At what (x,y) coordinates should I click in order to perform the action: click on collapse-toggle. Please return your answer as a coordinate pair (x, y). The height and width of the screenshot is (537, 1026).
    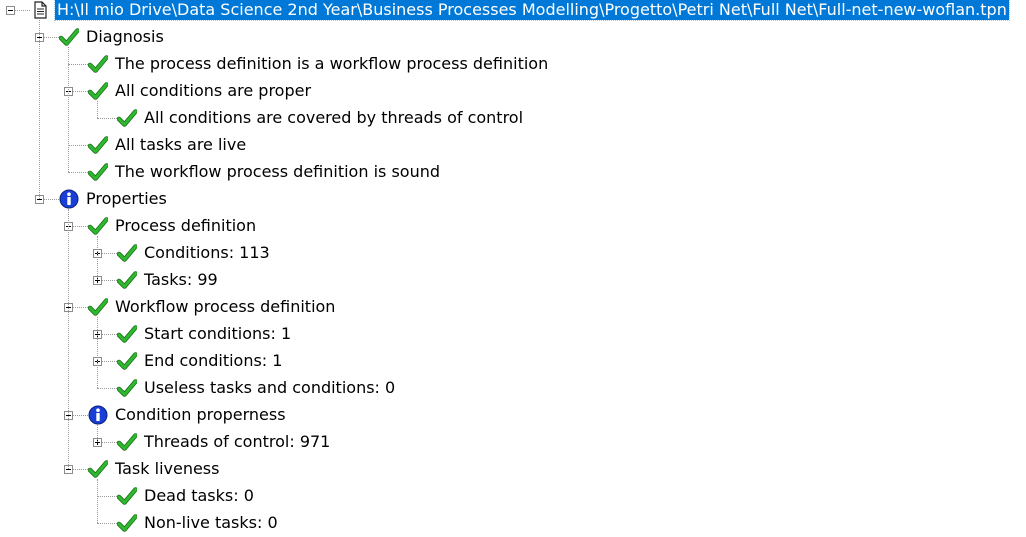
    Looking at the image, I should click on (10, 10).